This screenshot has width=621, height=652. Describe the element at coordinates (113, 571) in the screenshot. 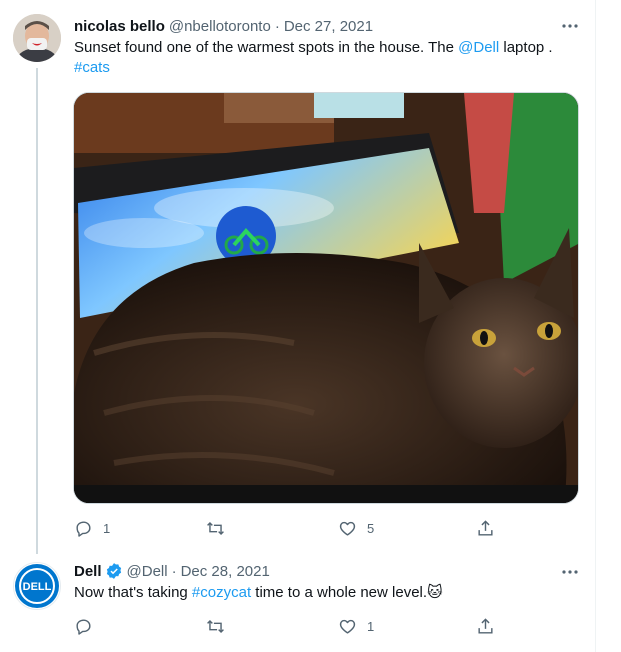

I see `verified-badge-icon` at that location.